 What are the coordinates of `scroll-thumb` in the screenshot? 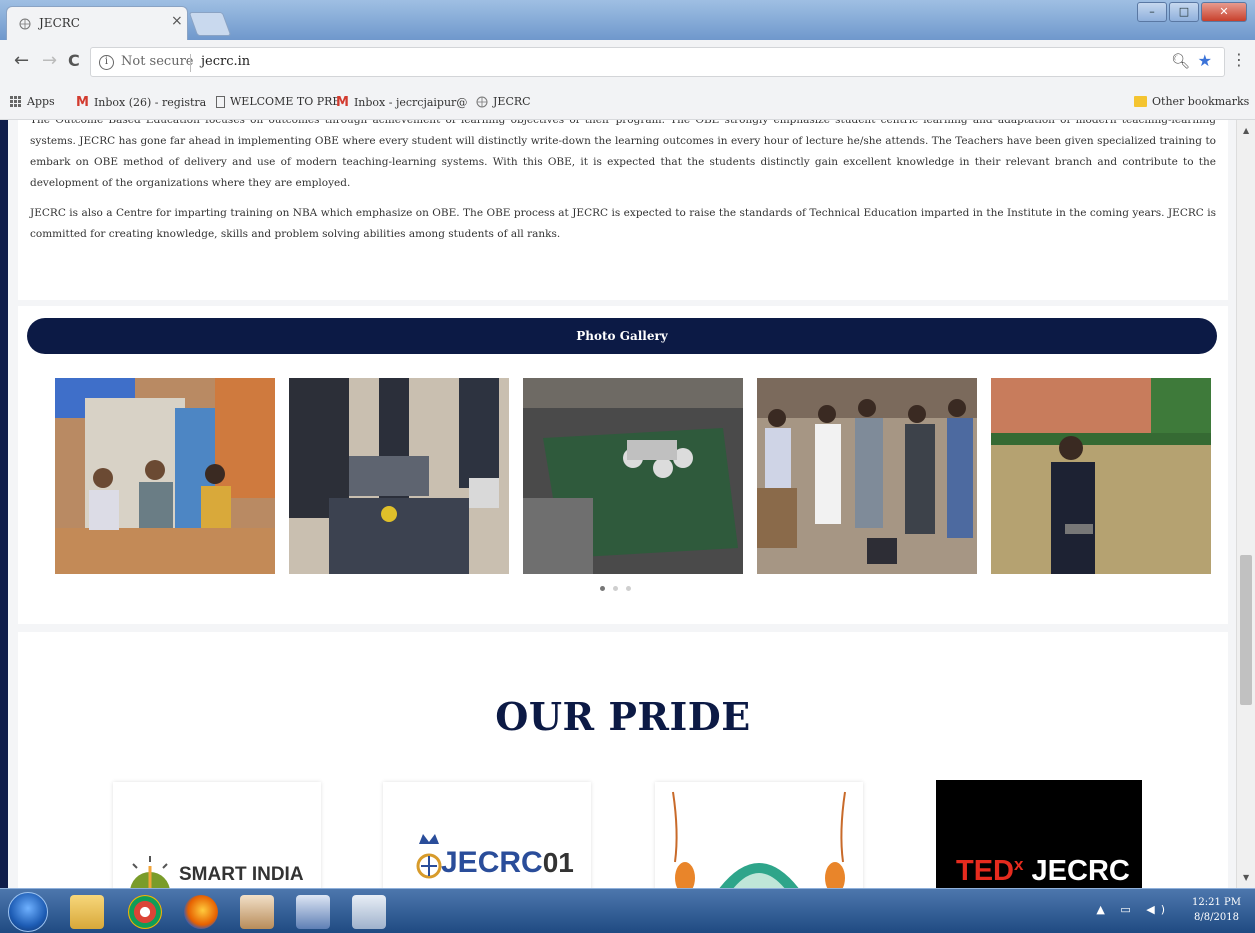 It's located at (1246, 630).